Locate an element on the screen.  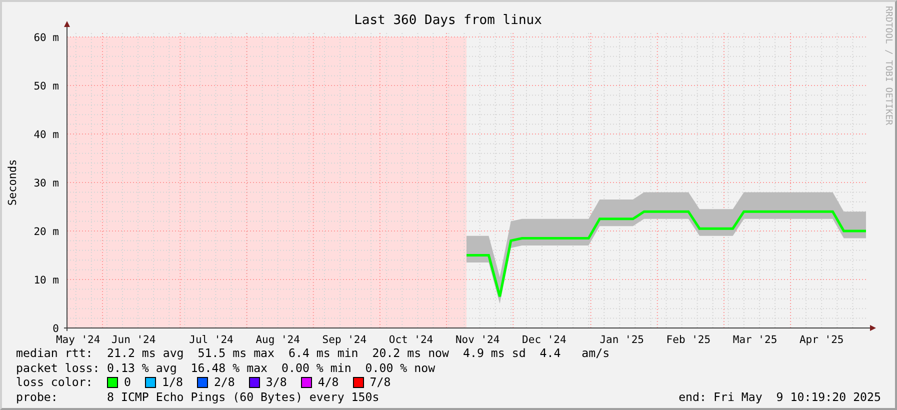
legend-label: median rtt: is located at coordinates (55, 353).